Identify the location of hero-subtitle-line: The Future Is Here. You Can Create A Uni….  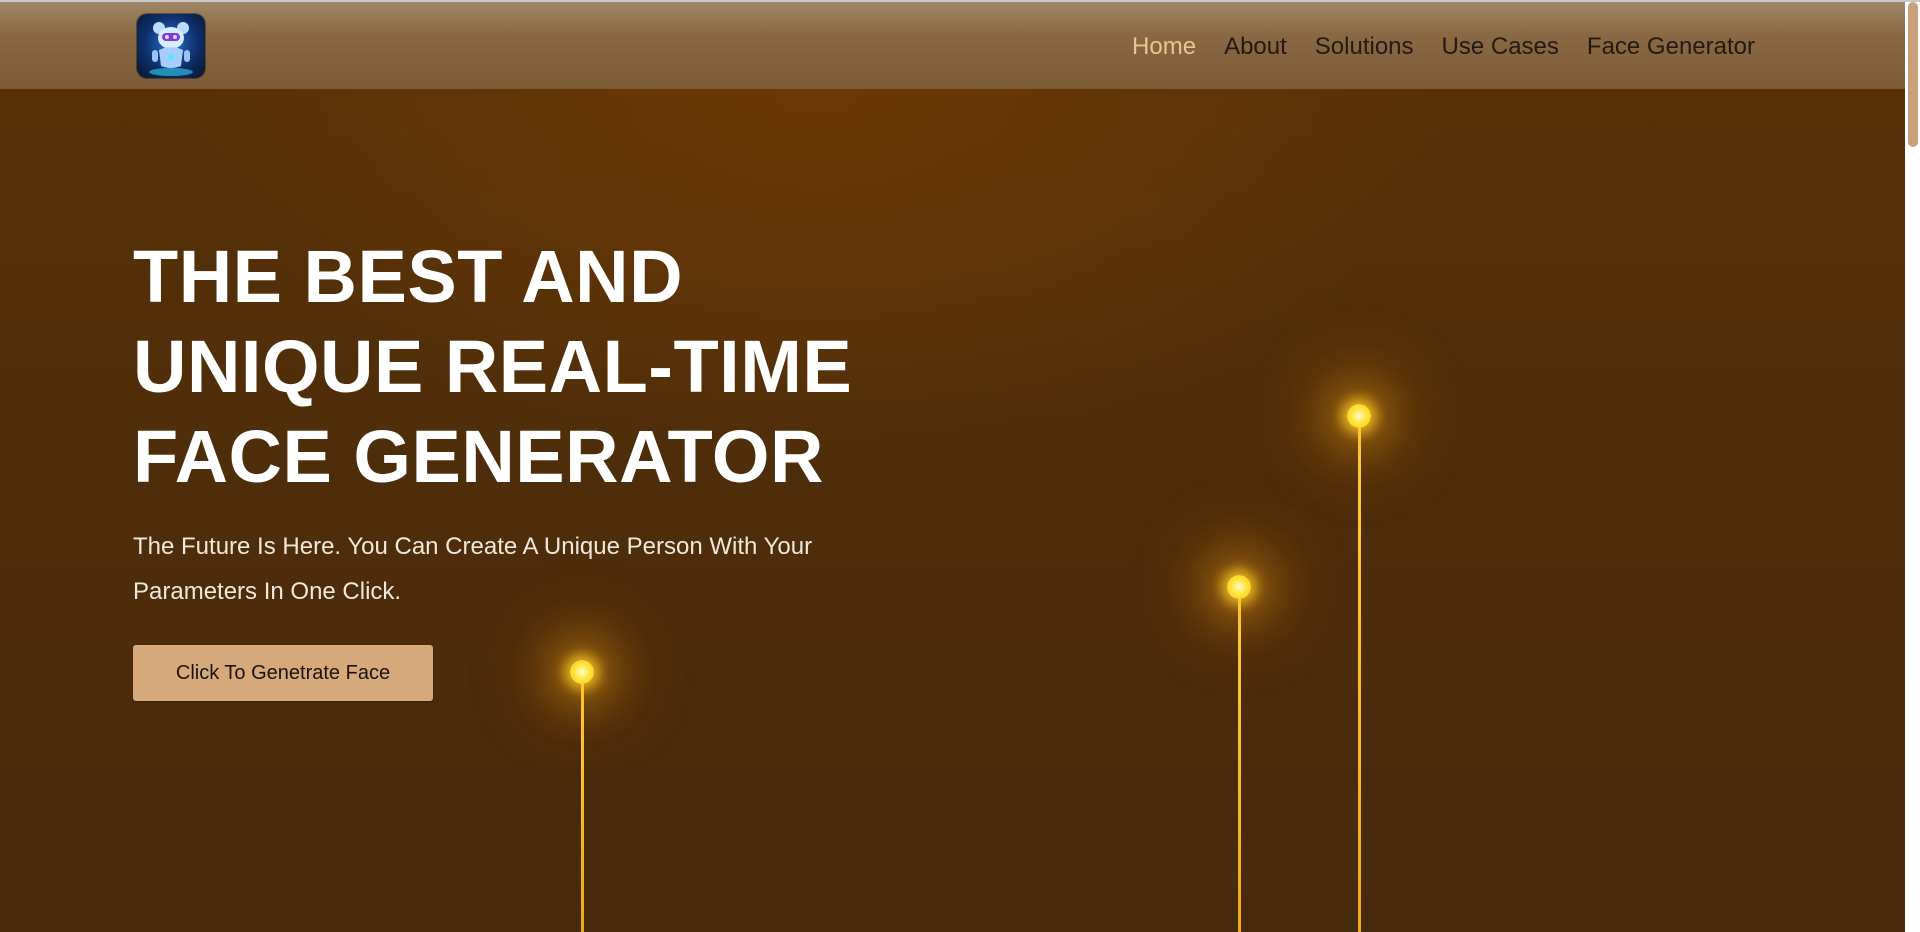
(473, 546).